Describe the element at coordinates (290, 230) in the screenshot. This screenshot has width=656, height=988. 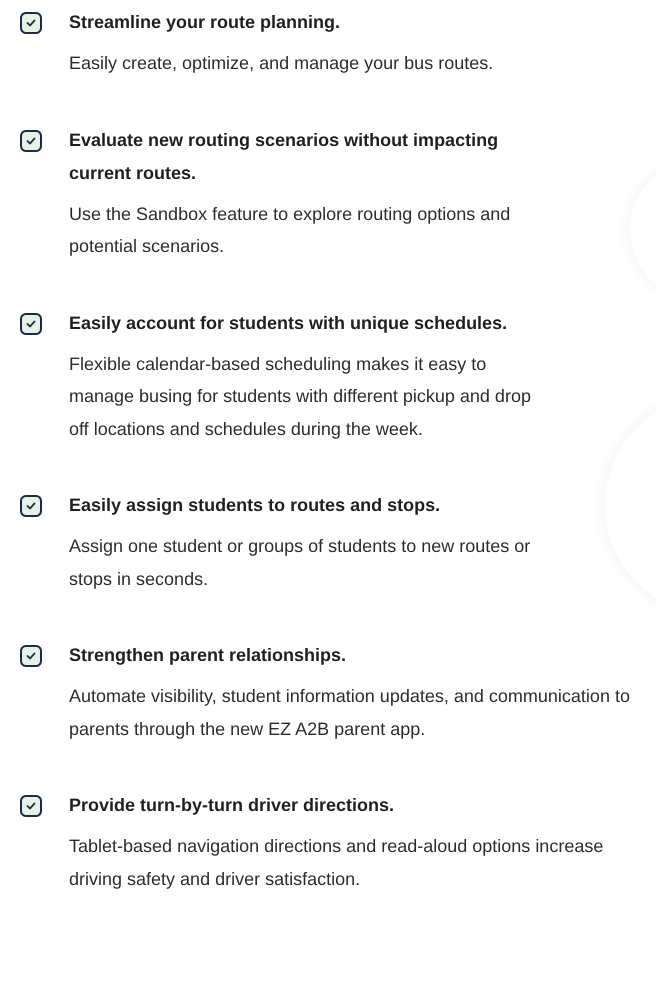
I see `feature-description: Use the Sandbox feature to explore routing options and potential scenarios.` at that location.